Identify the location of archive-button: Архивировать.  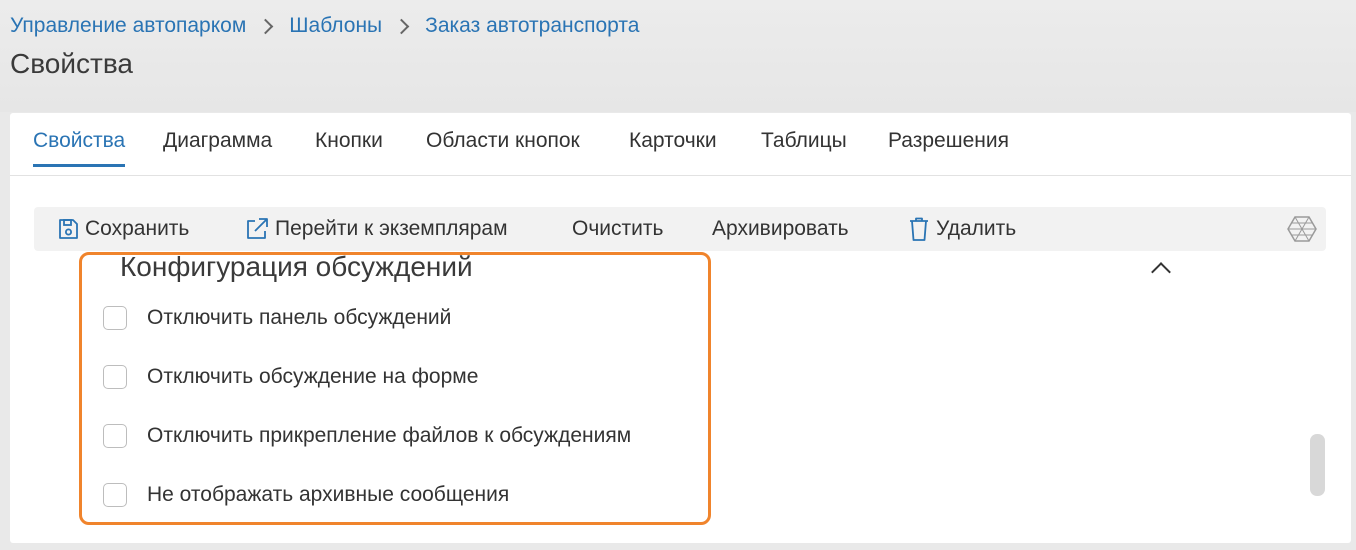
(780, 229).